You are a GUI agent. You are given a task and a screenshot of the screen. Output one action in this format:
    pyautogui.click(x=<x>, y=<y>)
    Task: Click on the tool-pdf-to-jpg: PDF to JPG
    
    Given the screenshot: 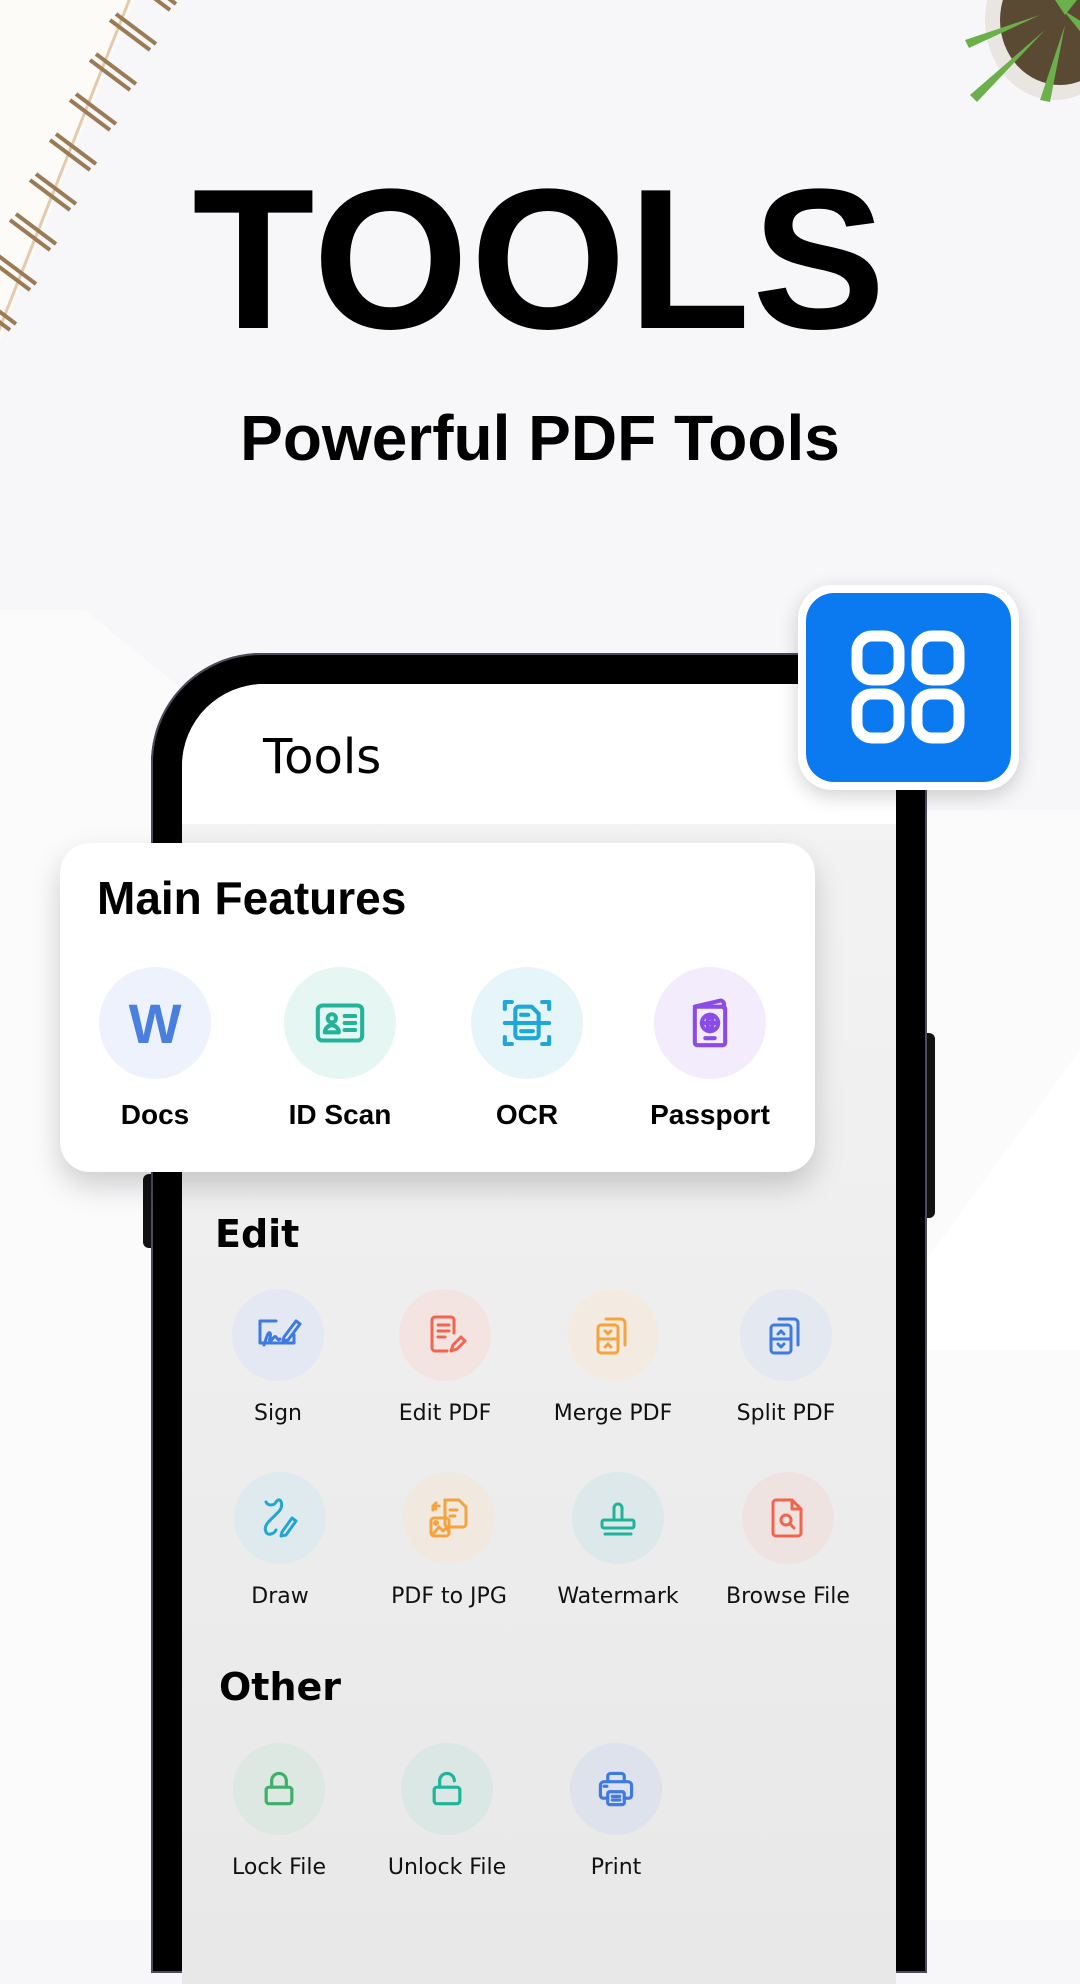 What is the action you would take?
    pyautogui.click(x=449, y=1540)
    